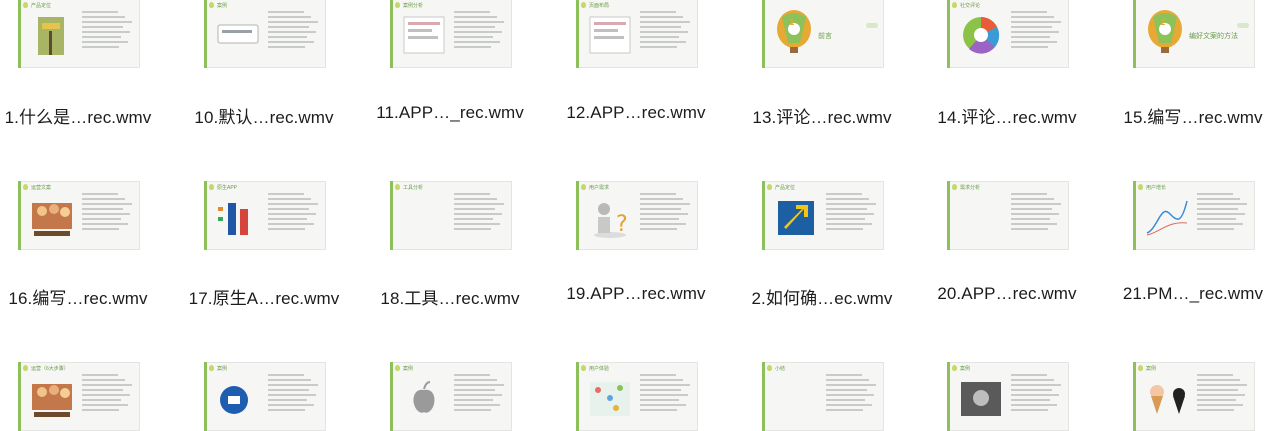  I want to click on video-thumbnail: 工具分析, so click(451, 215).